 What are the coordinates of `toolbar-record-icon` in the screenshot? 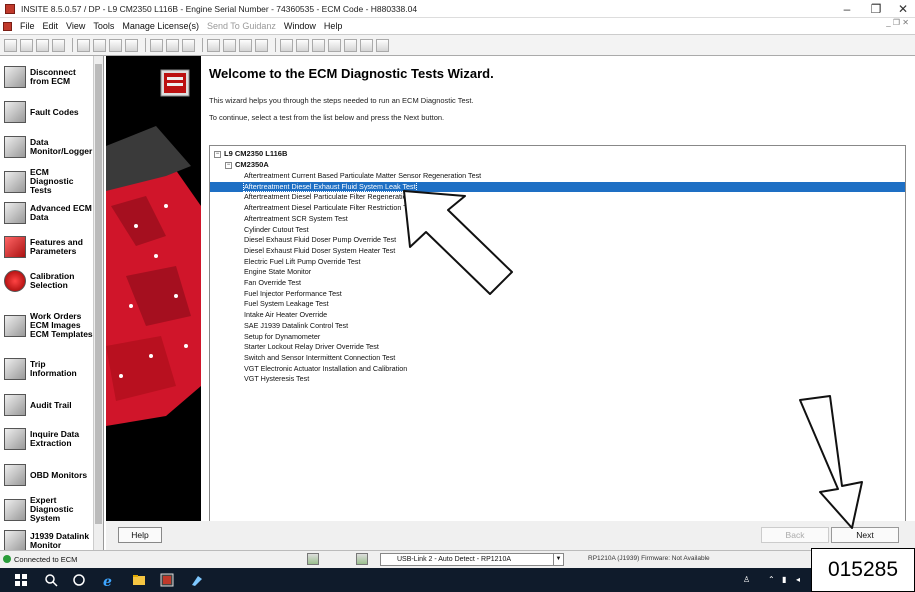 It's located at (286, 45).